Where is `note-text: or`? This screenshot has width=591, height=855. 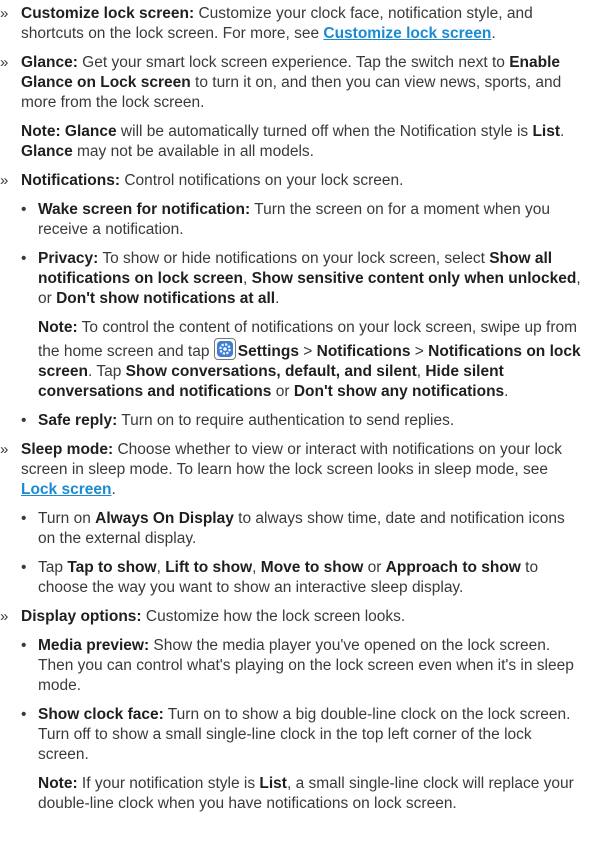
note-text: or is located at coordinates (282, 391).